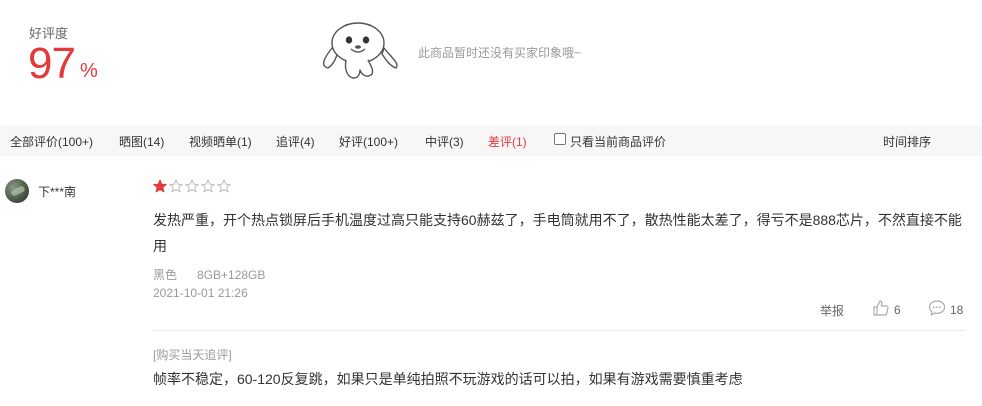  What do you see at coordinates (881, 308) in the screenshot?
I see `thumbs-up-icon` at bounding box center [881, 308].